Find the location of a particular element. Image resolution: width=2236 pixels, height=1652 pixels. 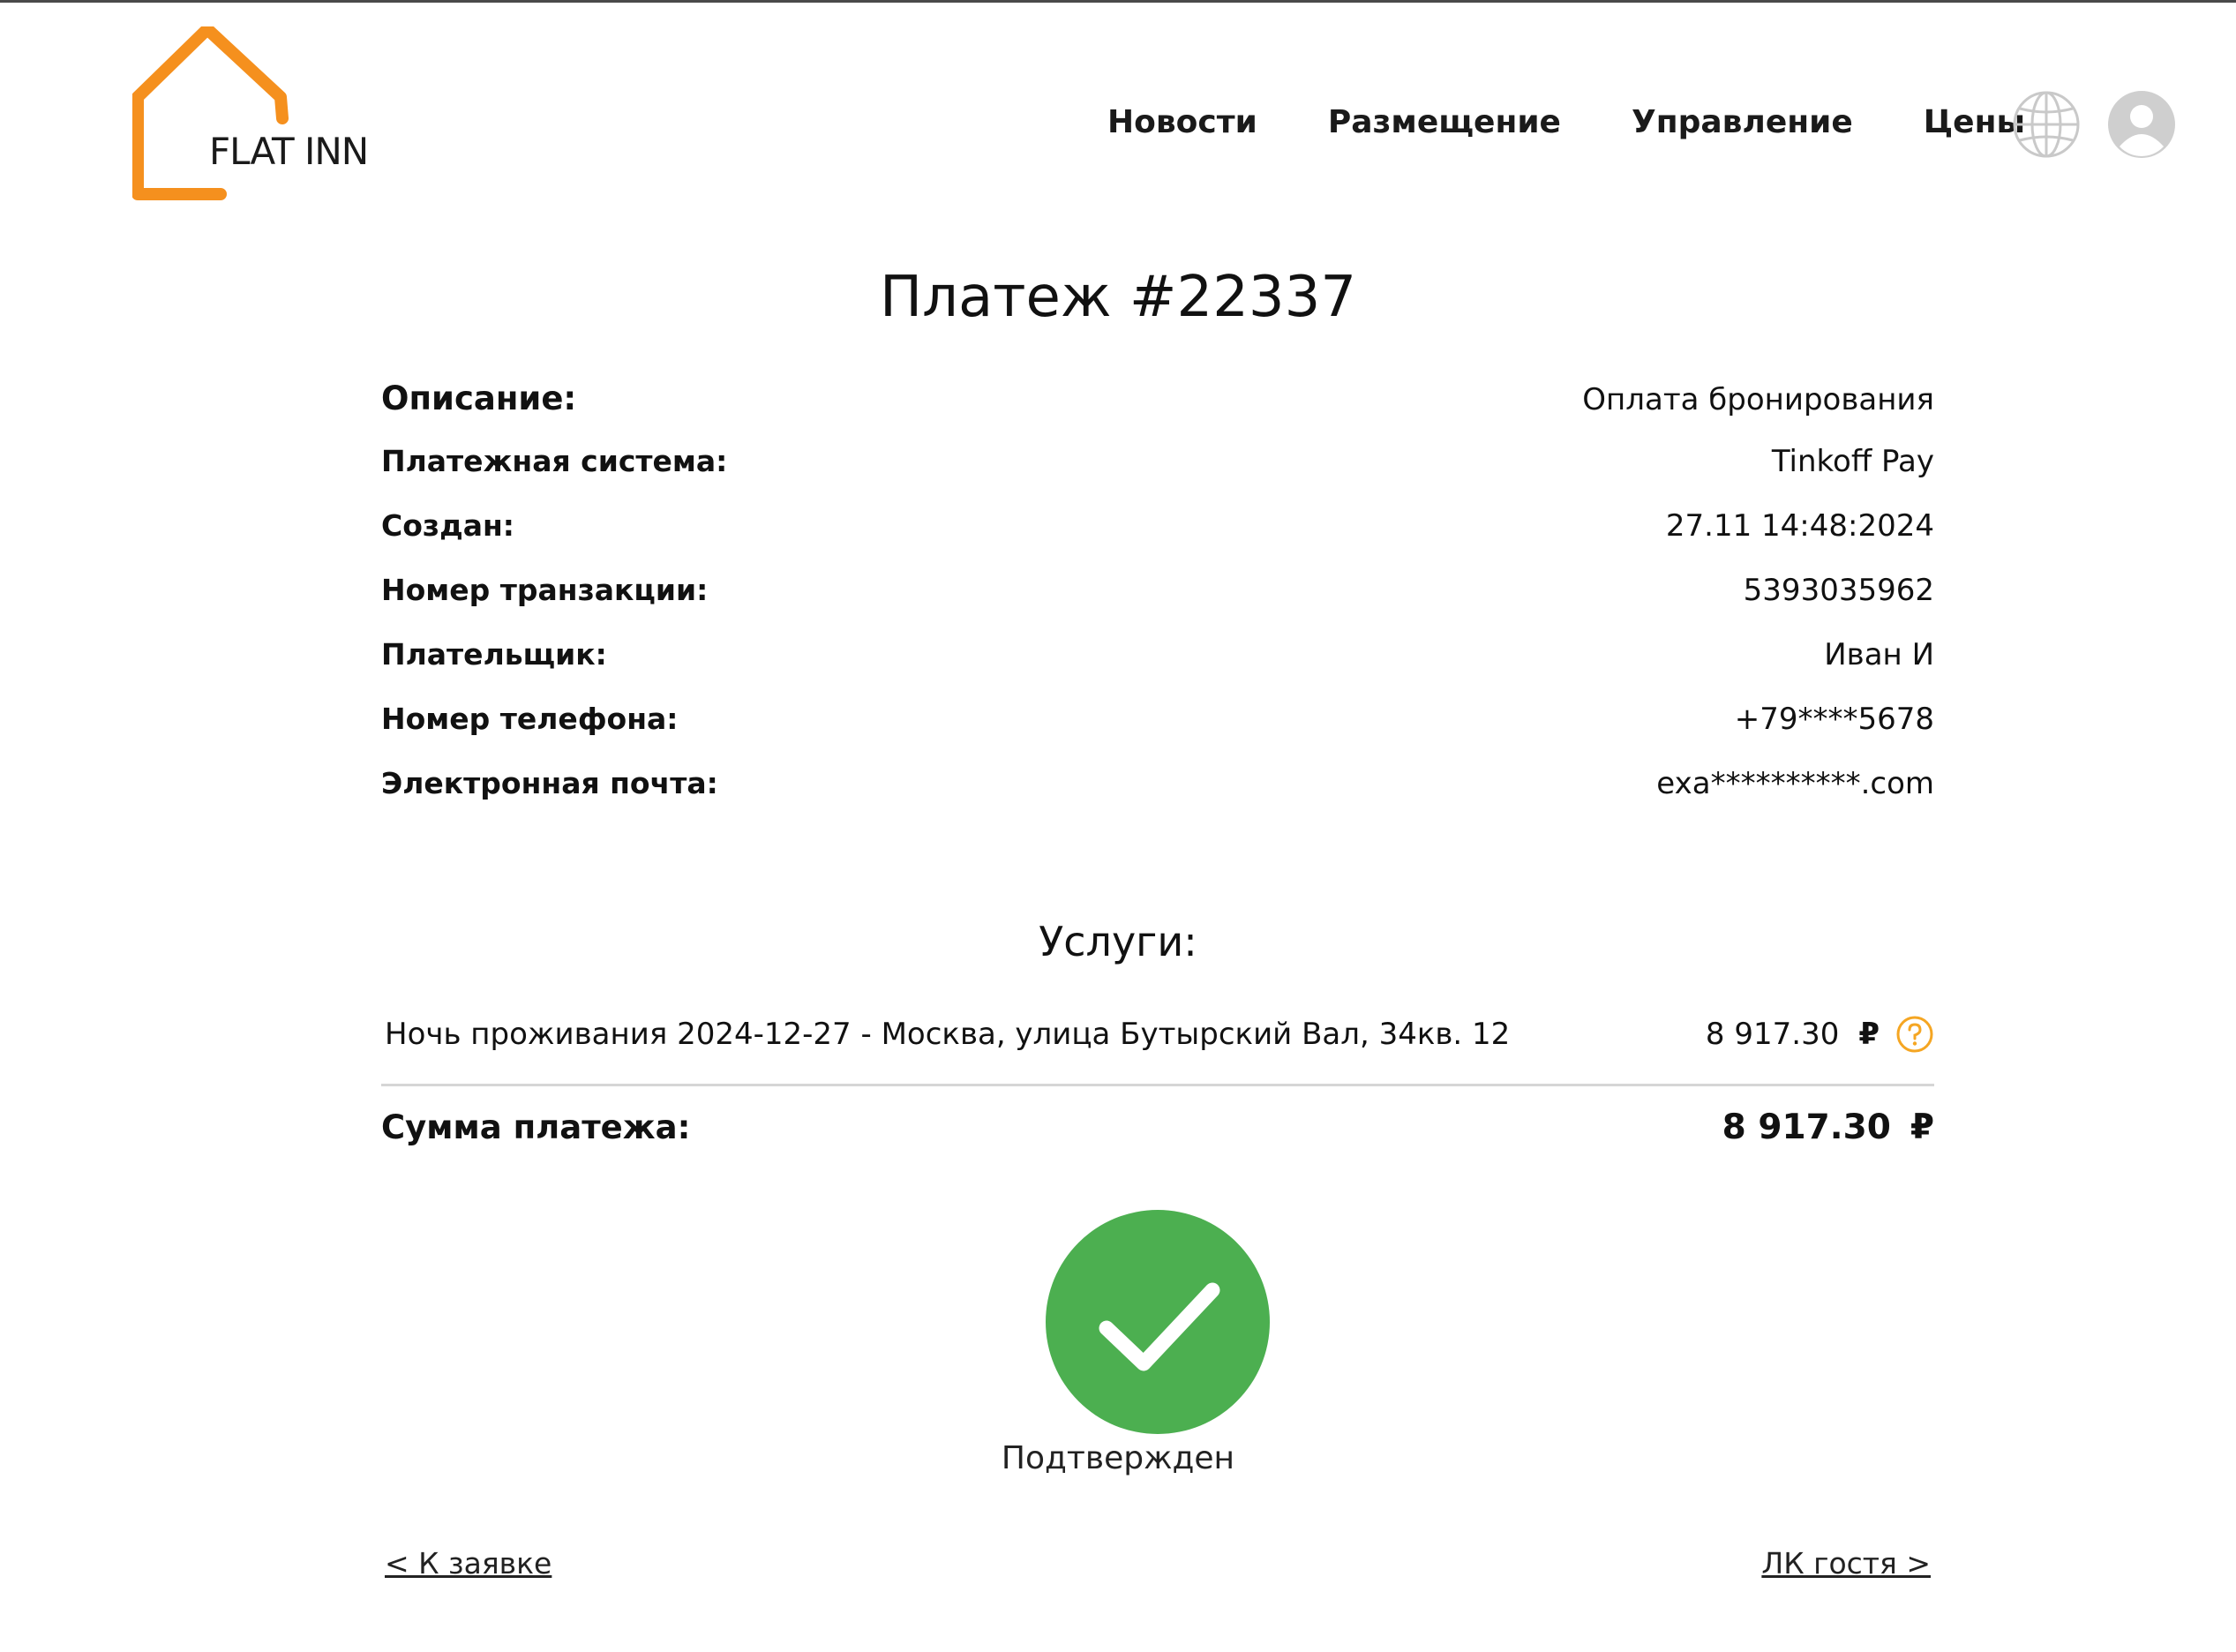

flat-inn-logo: FLAT INN is located at coordinates (278, 119).